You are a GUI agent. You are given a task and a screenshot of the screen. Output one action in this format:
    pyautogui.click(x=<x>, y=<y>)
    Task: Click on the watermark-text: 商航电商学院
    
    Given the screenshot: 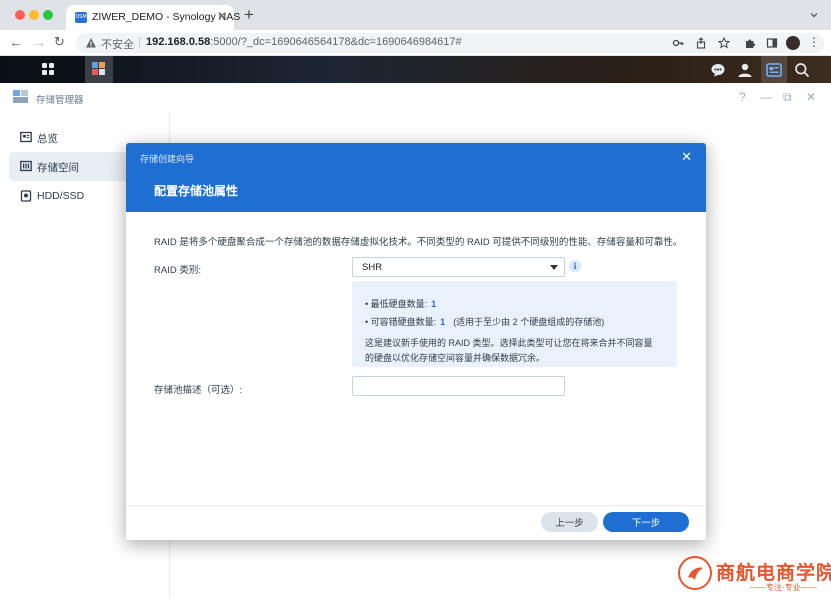 What is the action you would take?
    pyautogui.click(x=773, y=573)
    